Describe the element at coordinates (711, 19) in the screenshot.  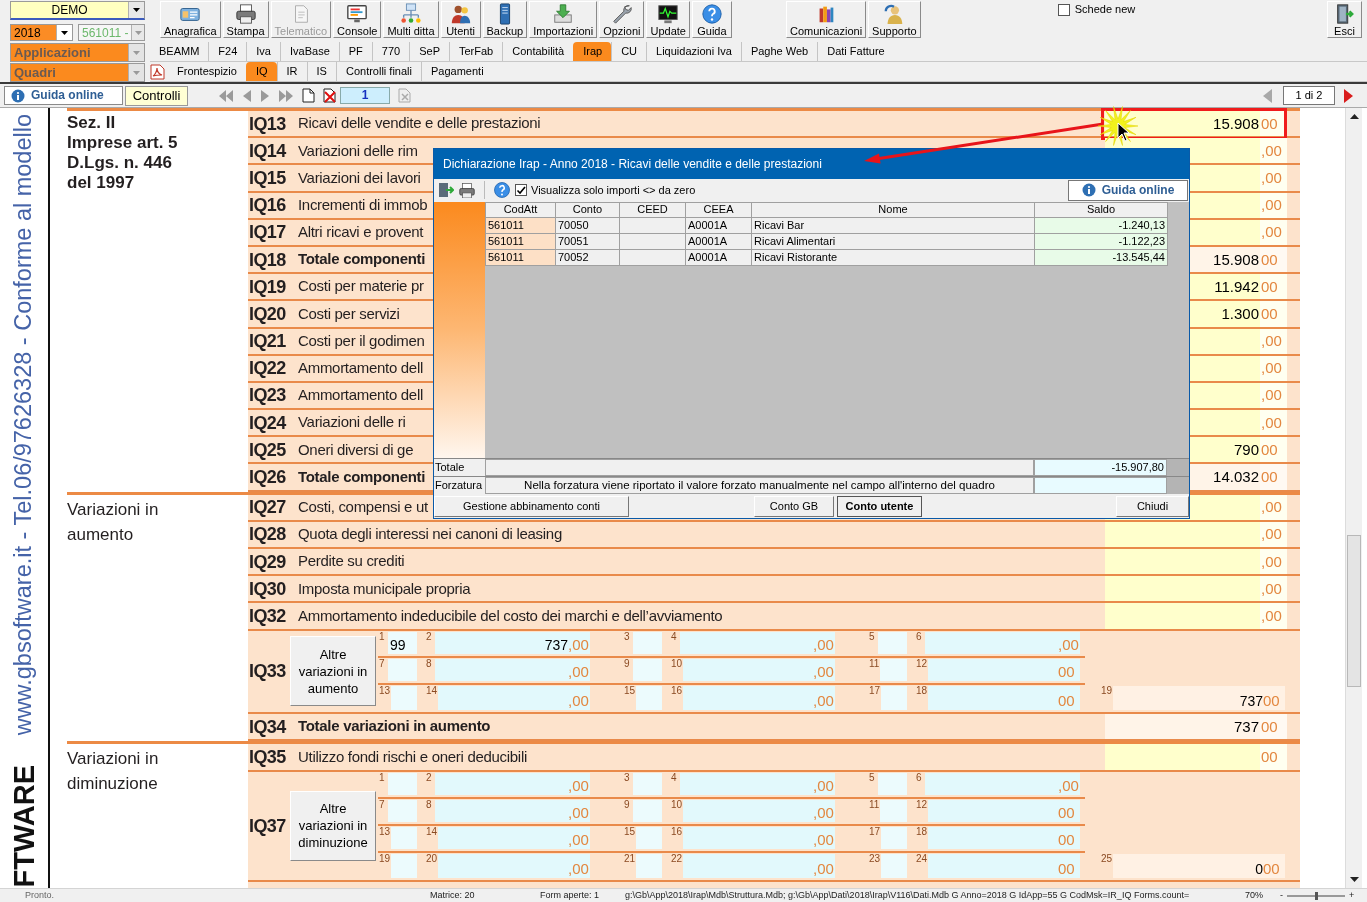
I see `toolbar-button: Guida` at that location.